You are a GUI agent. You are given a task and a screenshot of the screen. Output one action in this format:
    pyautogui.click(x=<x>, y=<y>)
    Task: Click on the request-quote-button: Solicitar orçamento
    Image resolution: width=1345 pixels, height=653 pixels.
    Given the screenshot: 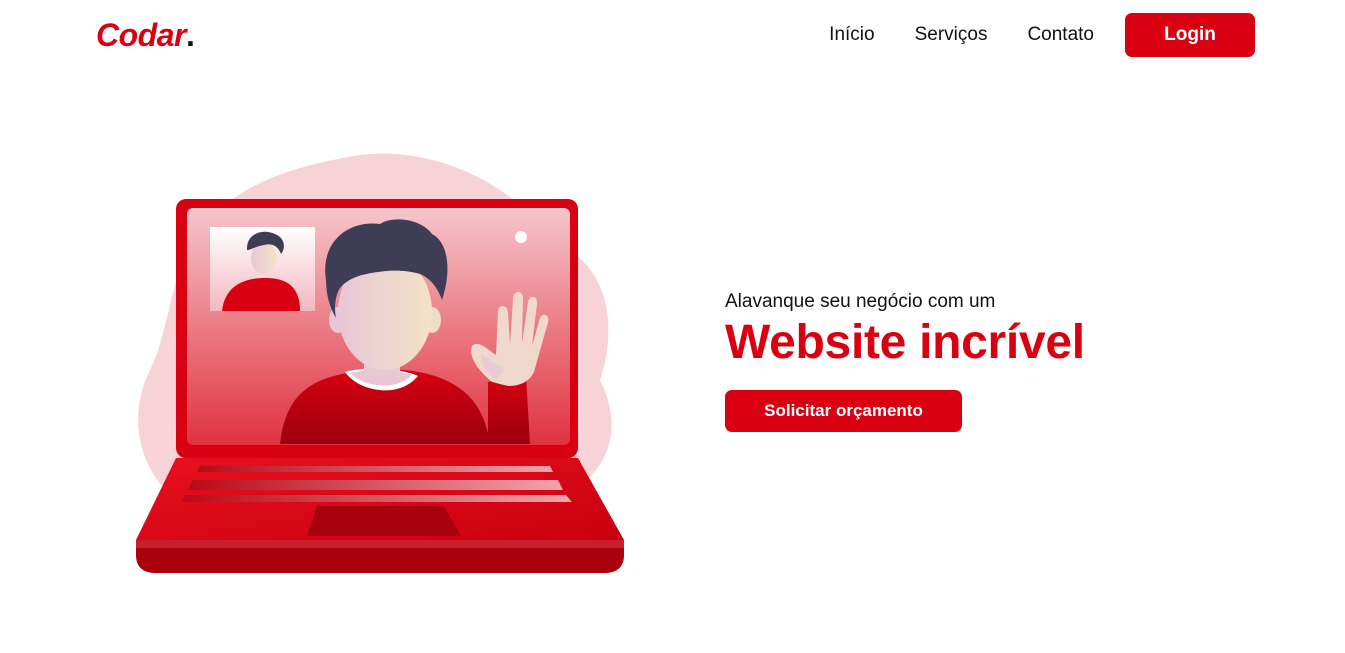 What is the action you would take?
    pyautogui.click(x=843, y=411)
    